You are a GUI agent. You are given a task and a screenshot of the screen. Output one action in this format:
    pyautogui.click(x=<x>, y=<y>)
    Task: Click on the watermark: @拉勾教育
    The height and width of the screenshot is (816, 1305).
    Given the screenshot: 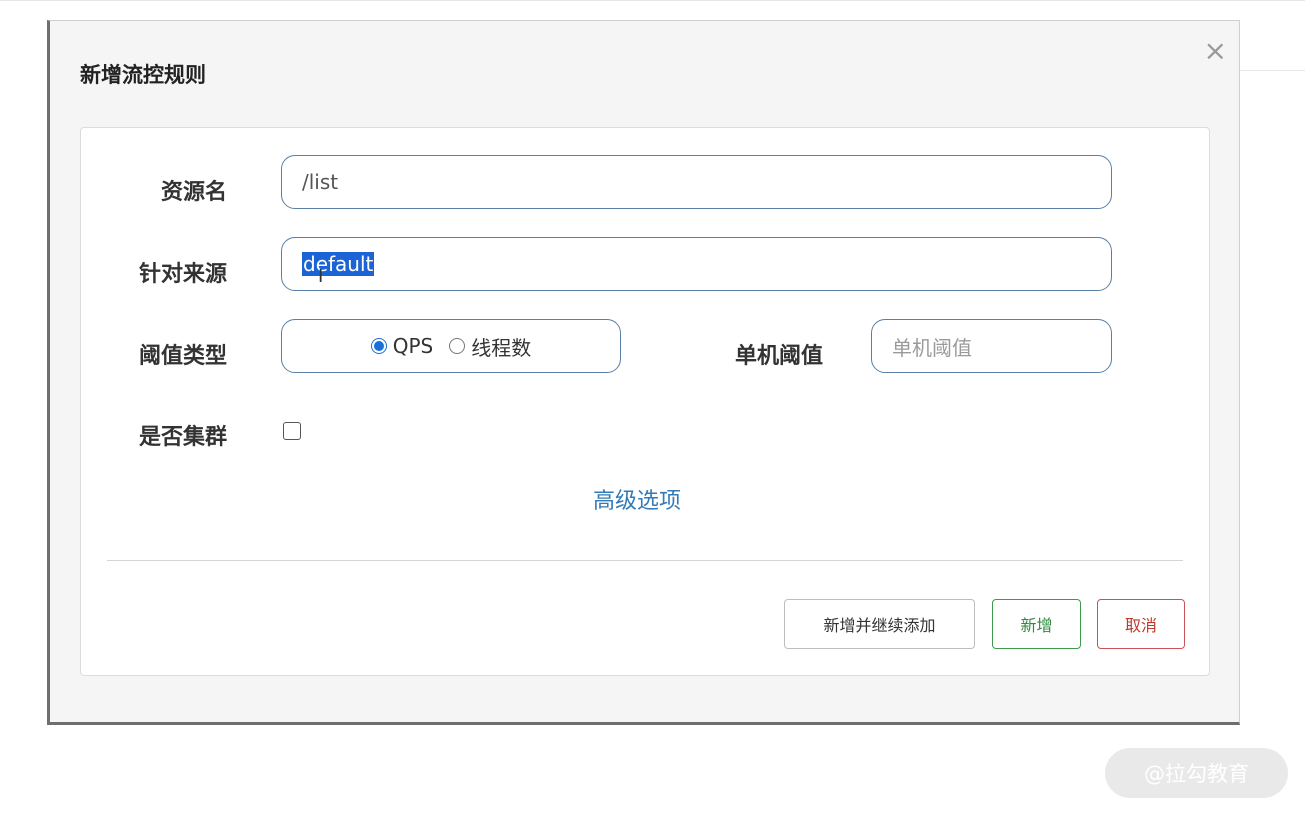 What is the action you would take?
    pyautogui.click(x=1196, y=773)
    